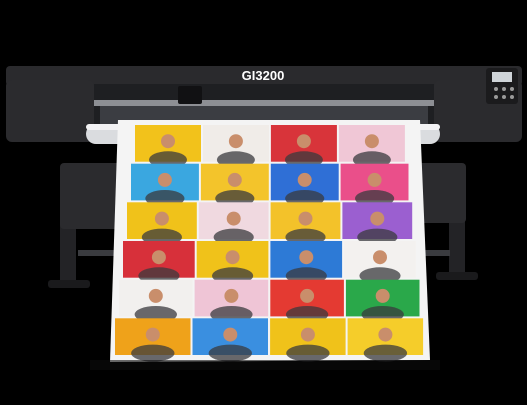  I want to click on floor-shadow, so click(265, 365).